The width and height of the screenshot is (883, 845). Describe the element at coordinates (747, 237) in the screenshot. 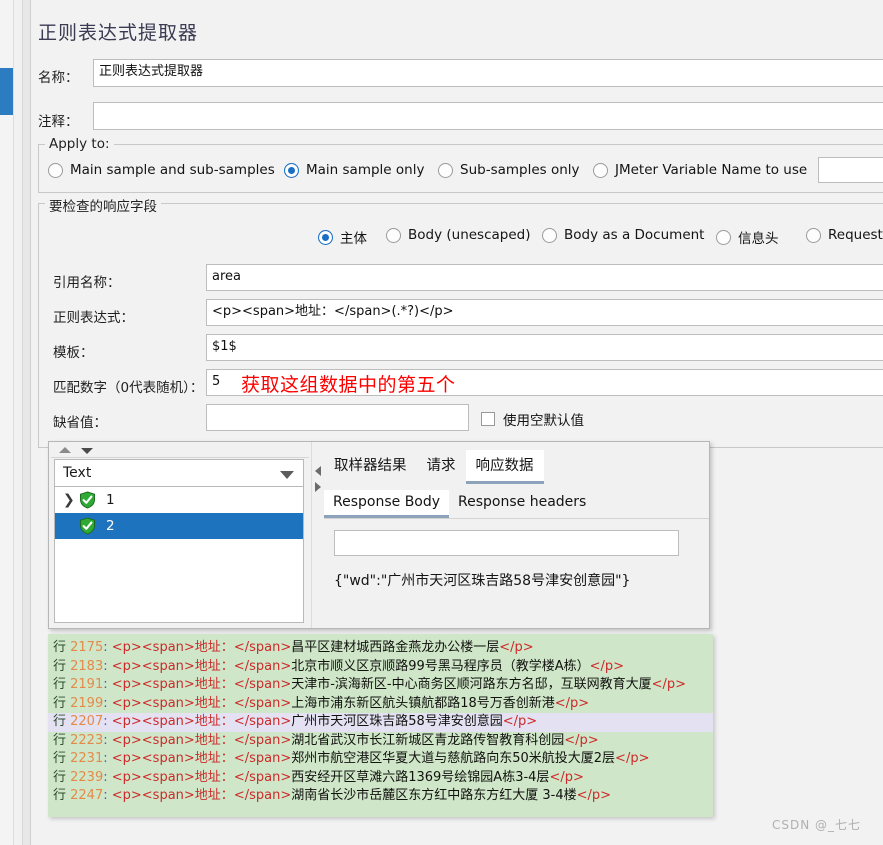

I see `radio-headers: 信息头` at that location.